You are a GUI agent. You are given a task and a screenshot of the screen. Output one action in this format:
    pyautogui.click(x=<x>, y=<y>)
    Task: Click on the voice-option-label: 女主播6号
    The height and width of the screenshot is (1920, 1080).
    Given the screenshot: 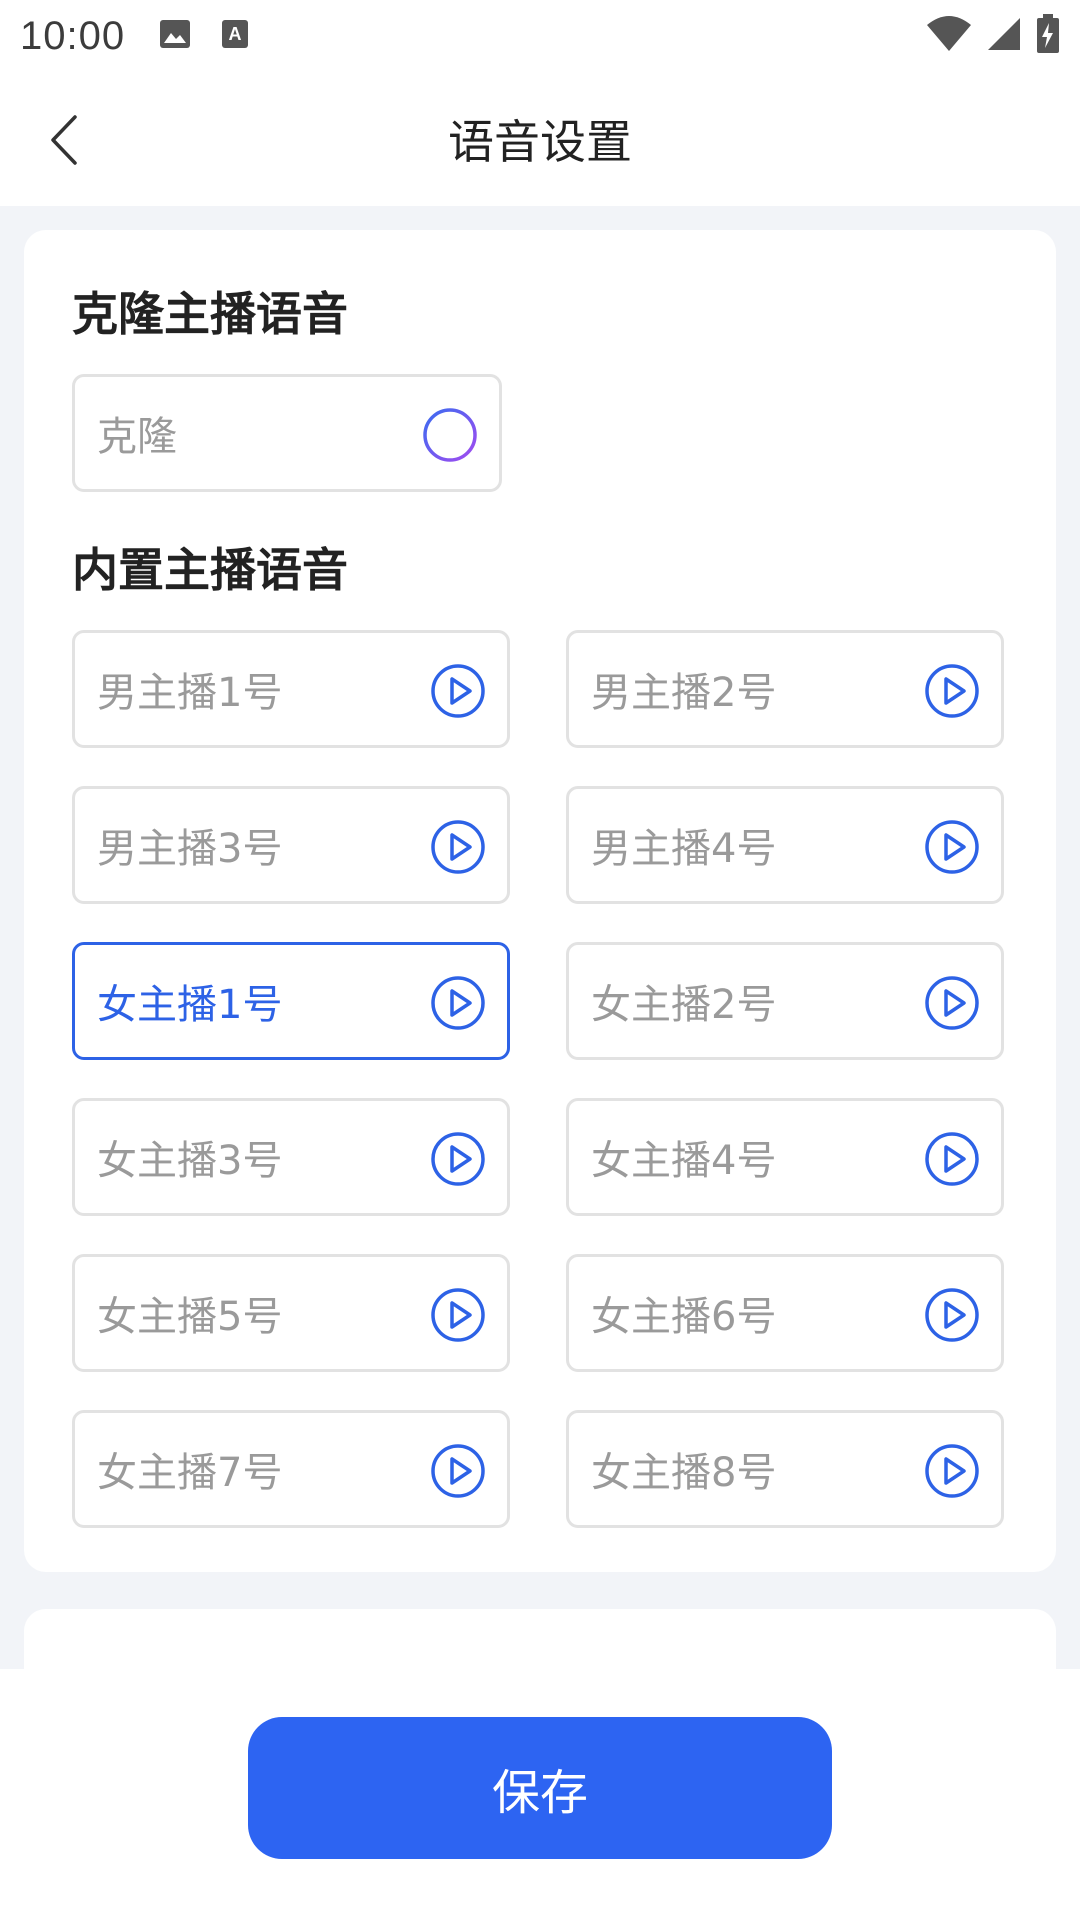 What is the action you would take?
    pyautogui.click(x=684, y=1317)
    